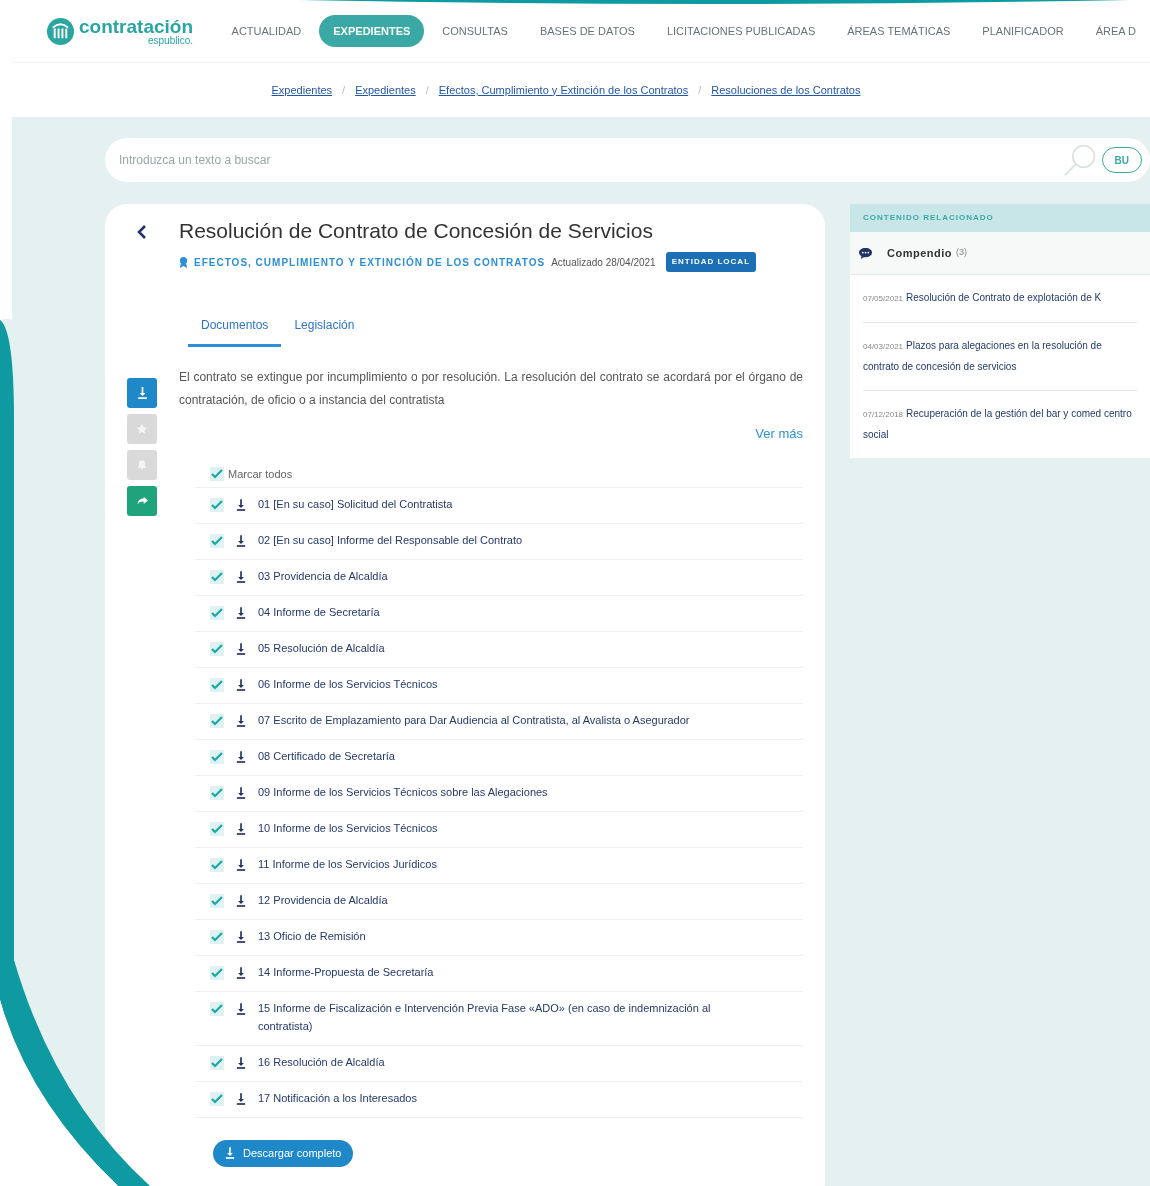  Describe the element at coordinates (485, 1017) in the screenshot. I see `document-name: 15 Informe de Fiscalización e Intervención Previa Fase «ADO» (en caso de indemnización al contratista)` at that location.